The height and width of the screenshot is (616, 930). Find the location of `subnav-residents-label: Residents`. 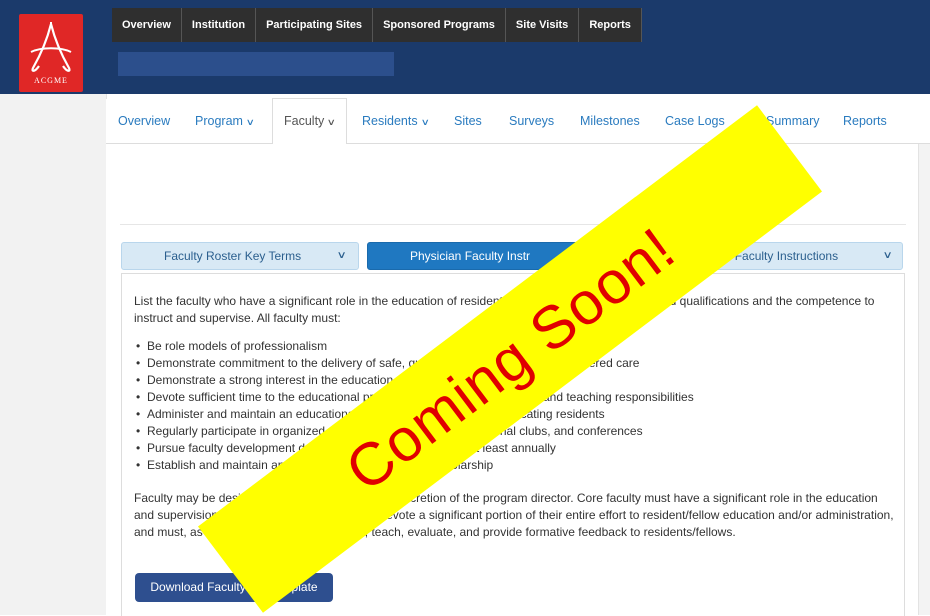

subnav-residents-label: Residents is located at coordinates (390, 121).